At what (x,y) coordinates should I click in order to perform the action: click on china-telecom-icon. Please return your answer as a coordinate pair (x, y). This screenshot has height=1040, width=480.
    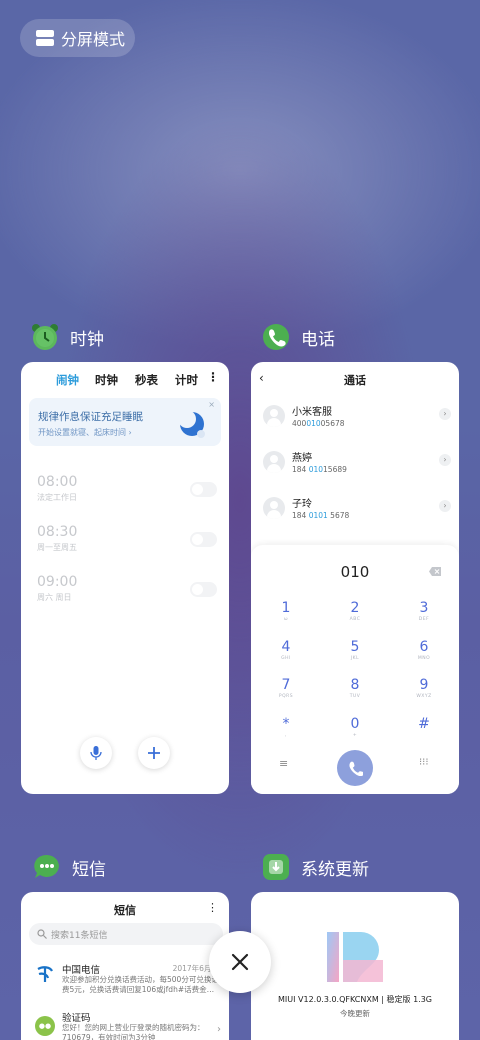
    Looking at the image, I should click on (45, 974).